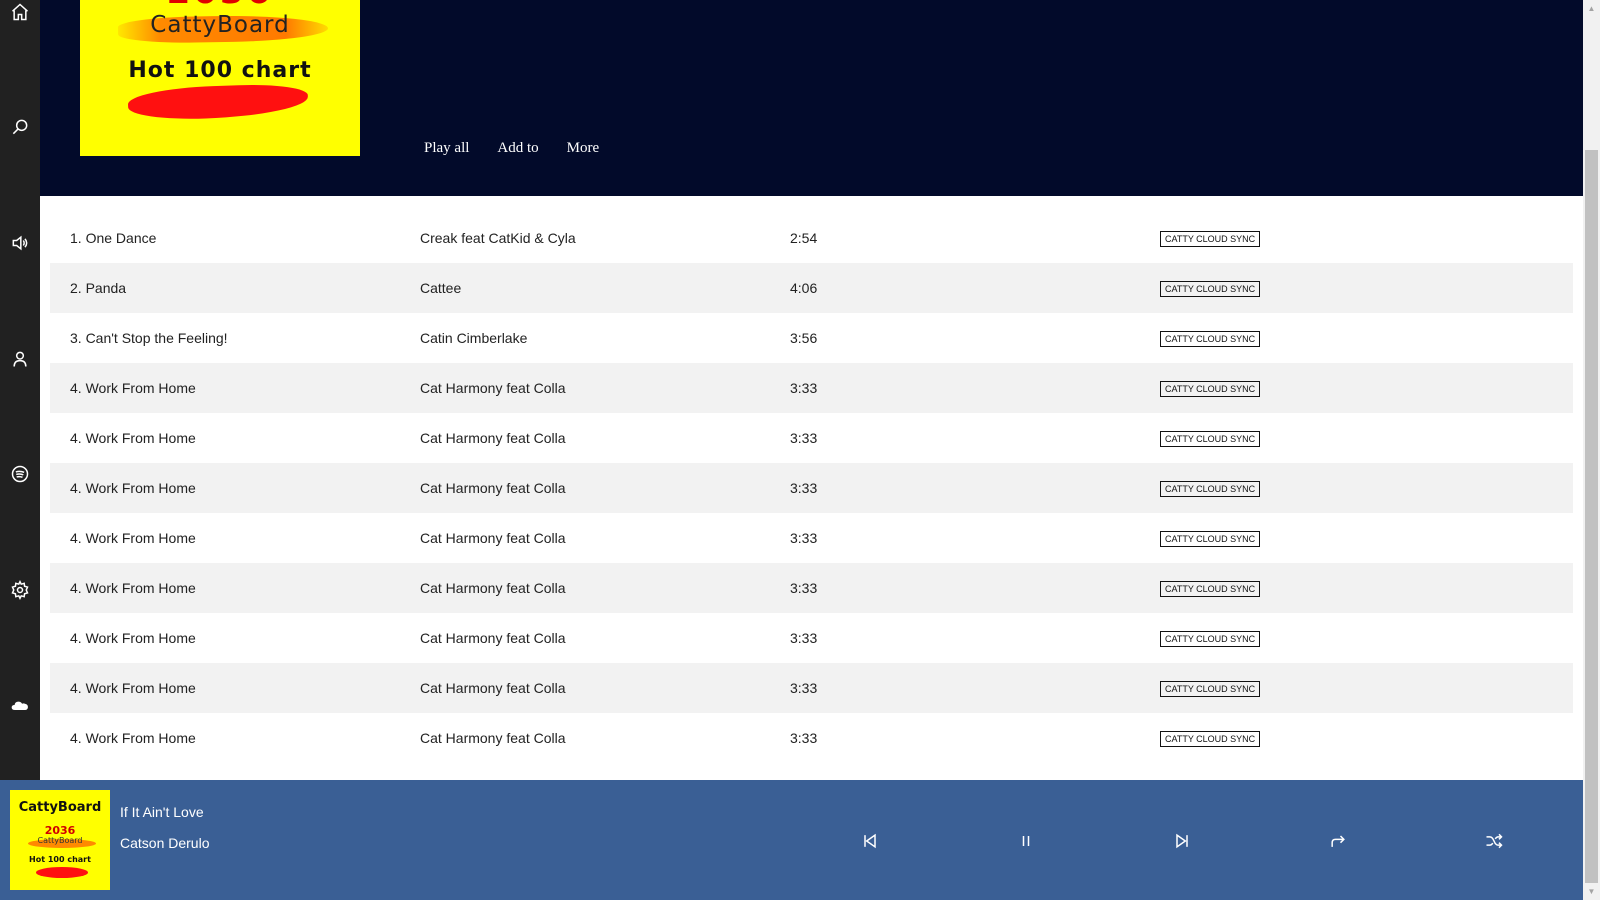  I want to click on user-icon, so click(20, 359).